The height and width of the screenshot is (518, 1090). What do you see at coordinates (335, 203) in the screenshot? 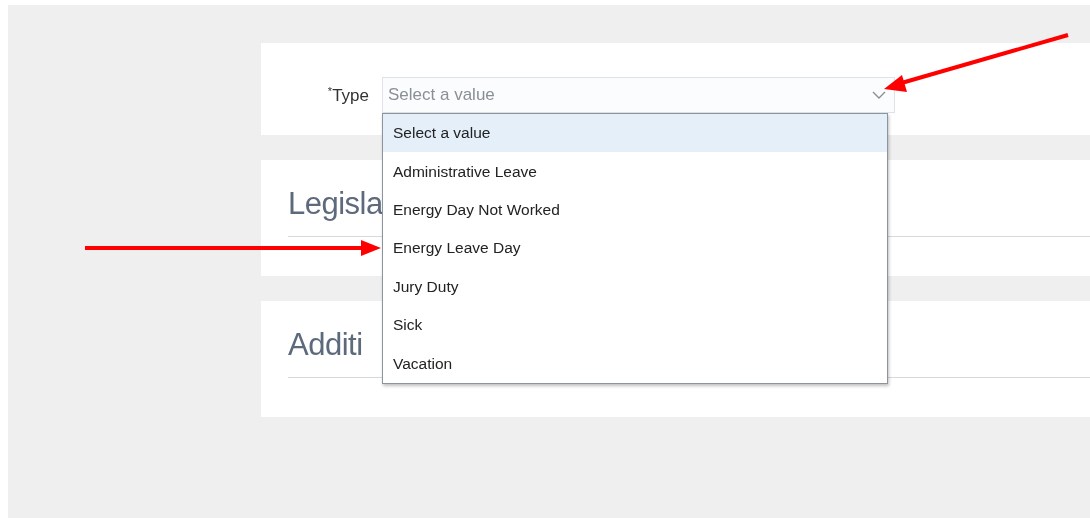
I see `section-heading: Legisla` at bounding box center [335, 203].